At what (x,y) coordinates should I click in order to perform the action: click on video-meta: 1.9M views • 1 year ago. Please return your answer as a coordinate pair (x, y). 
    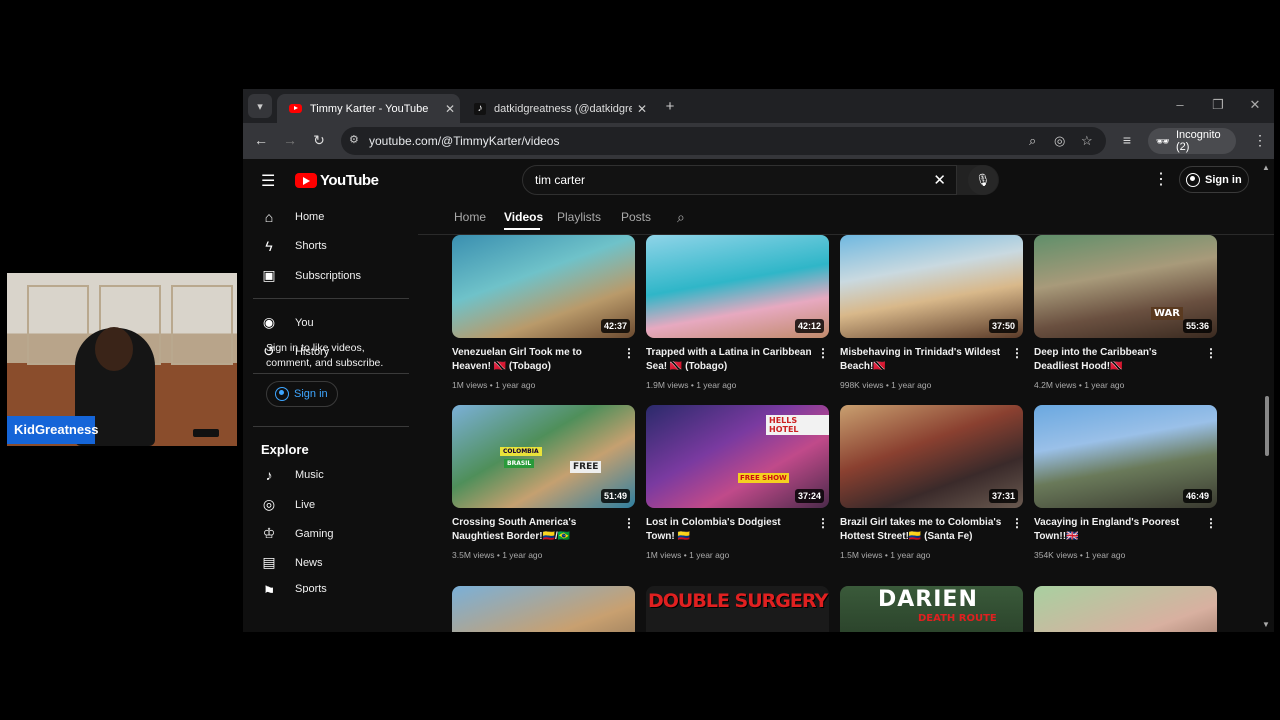
    Looking at the image, I should click on (691, 385).